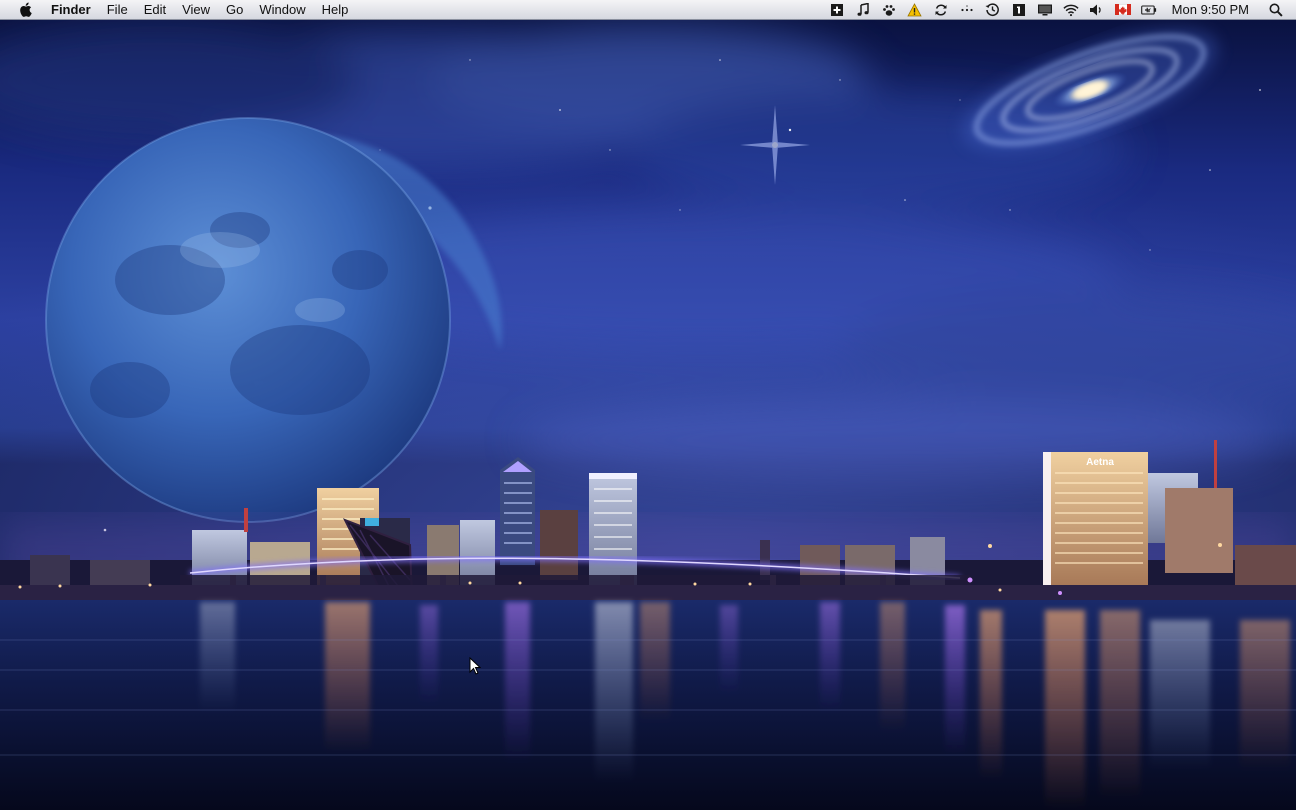 This screenshot has width=1296, height=810. Describe the element at coordinates (1097, 10) in the screenshot. I see `volume-icon` at that location.